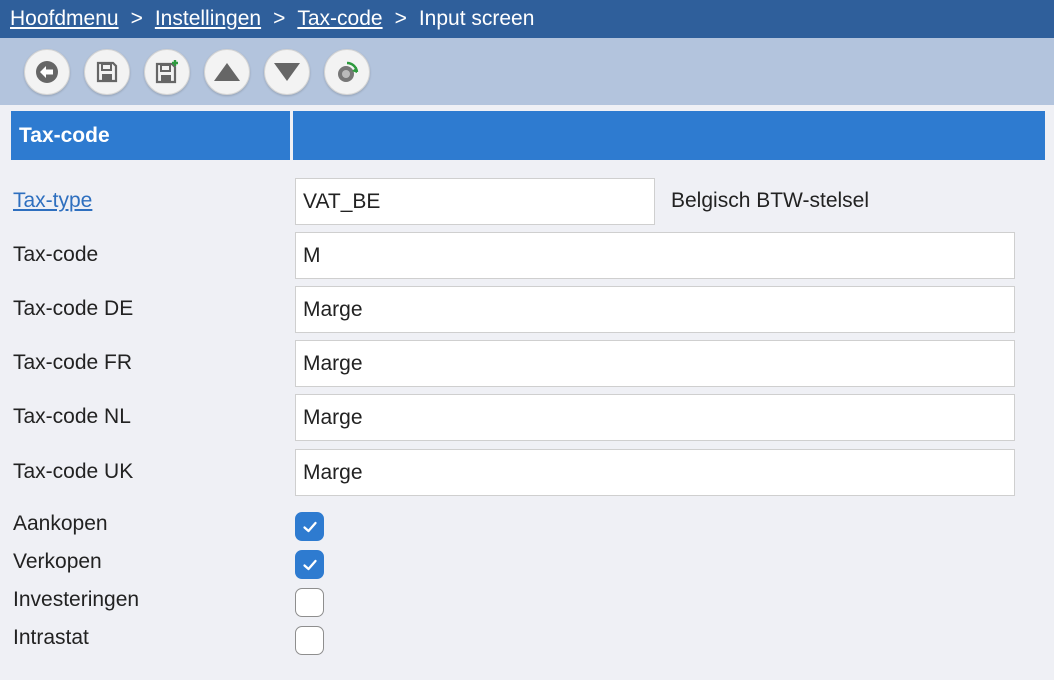 Image resolution: width=1054 pixels, height=680 pixels. I want to click on save-button, so click(107, 71).